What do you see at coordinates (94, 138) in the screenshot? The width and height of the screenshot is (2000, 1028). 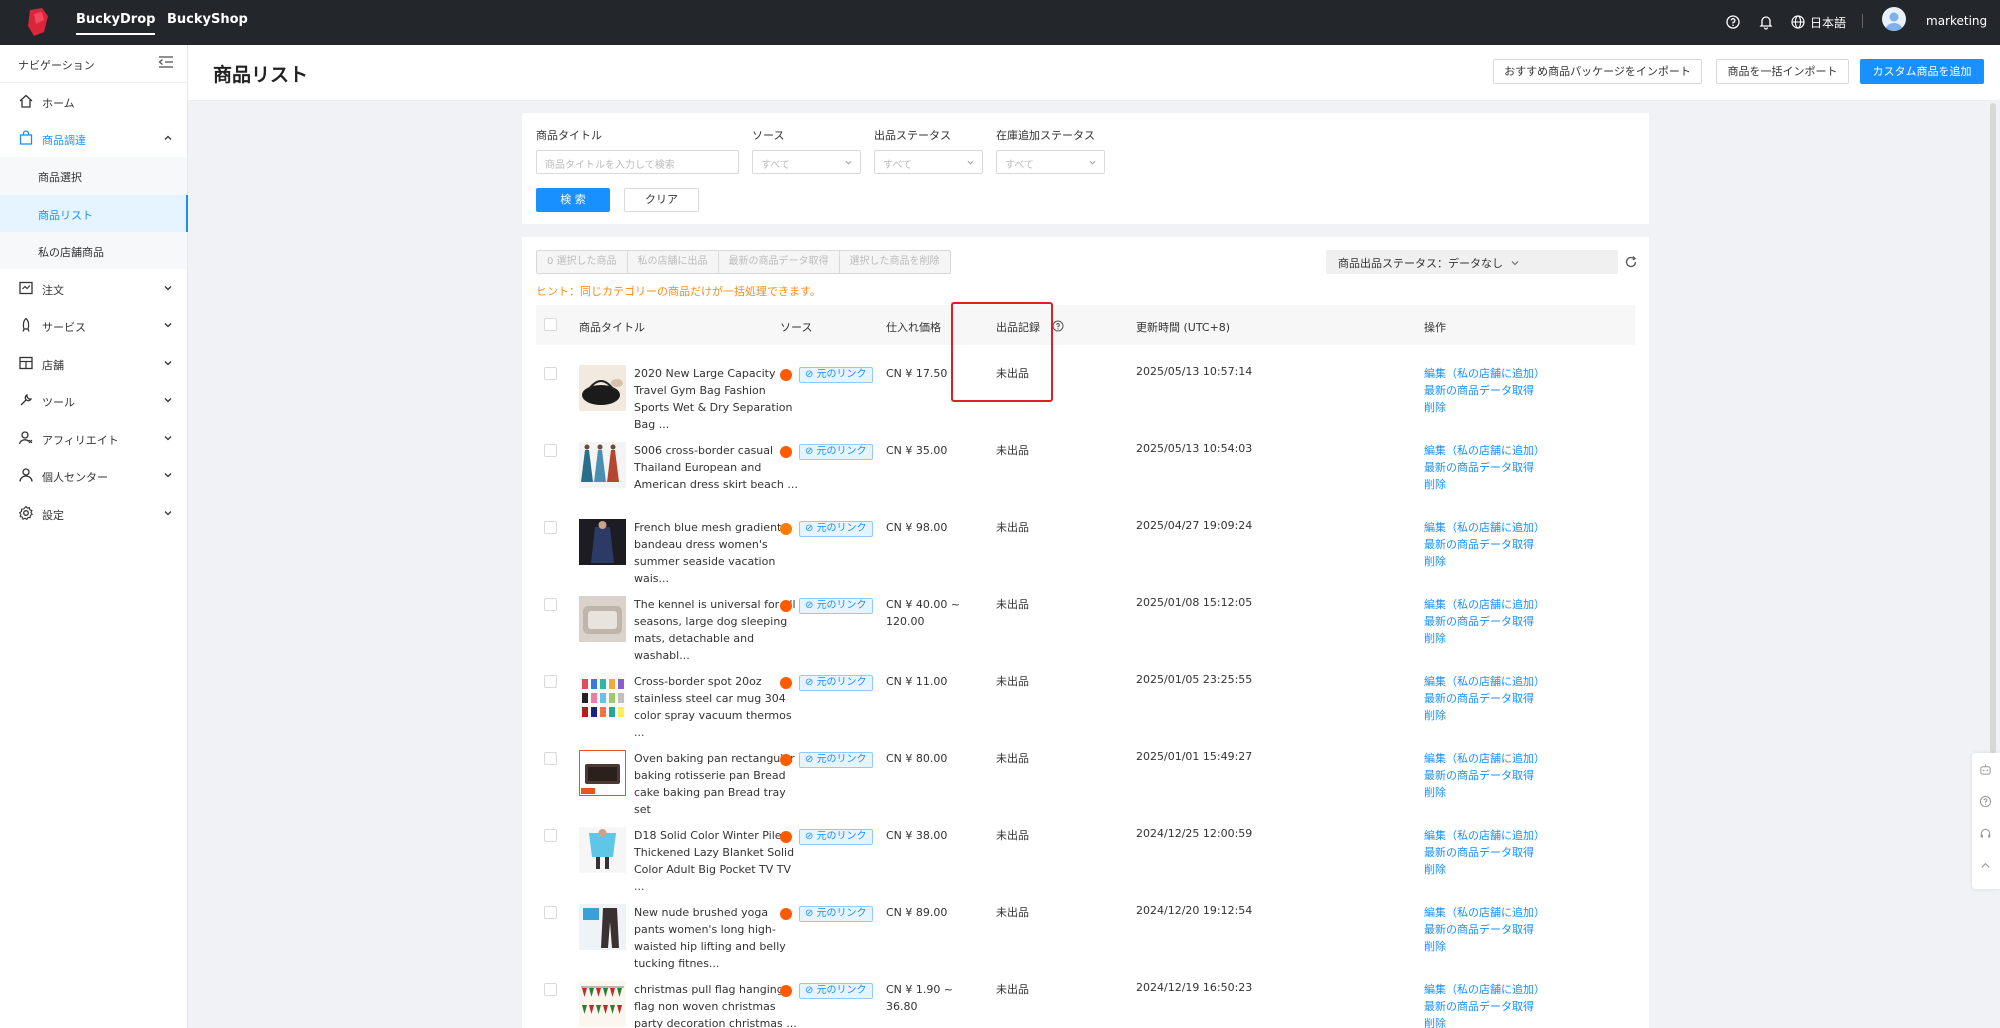 I see `sidebar-item-sourcing: 商品調達` at bounding box center [94, 138].